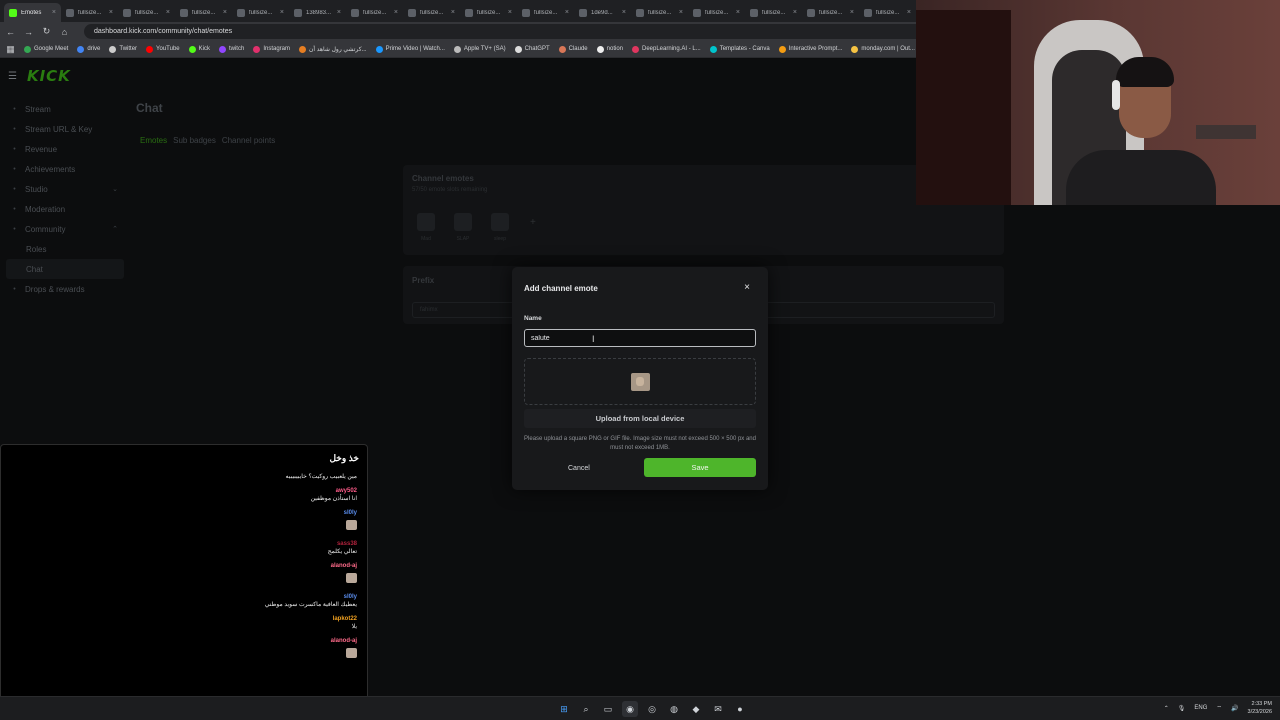  Describe the element at coordinates (573, 49) in the screenshot. I see `bookmark-item: Claude` at that location.